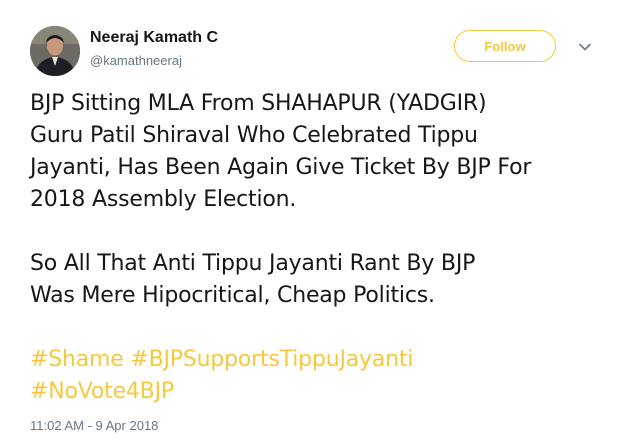  What do you see at coordinates (102, 391) in the screenshot?
I see `hashtag-link: #NoVote4BJP` at bounding box center [102, 391].